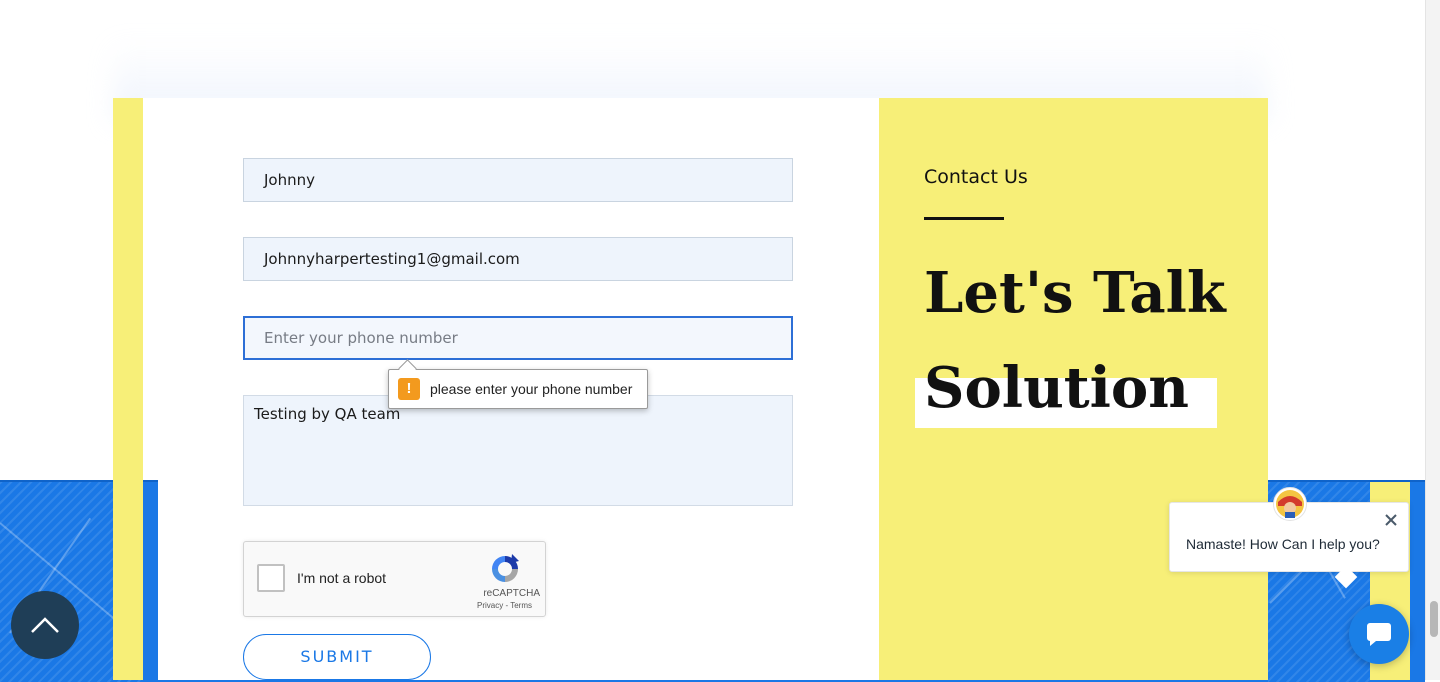  I want to click on page-scrollbar-thumb, so click(1434, 619).